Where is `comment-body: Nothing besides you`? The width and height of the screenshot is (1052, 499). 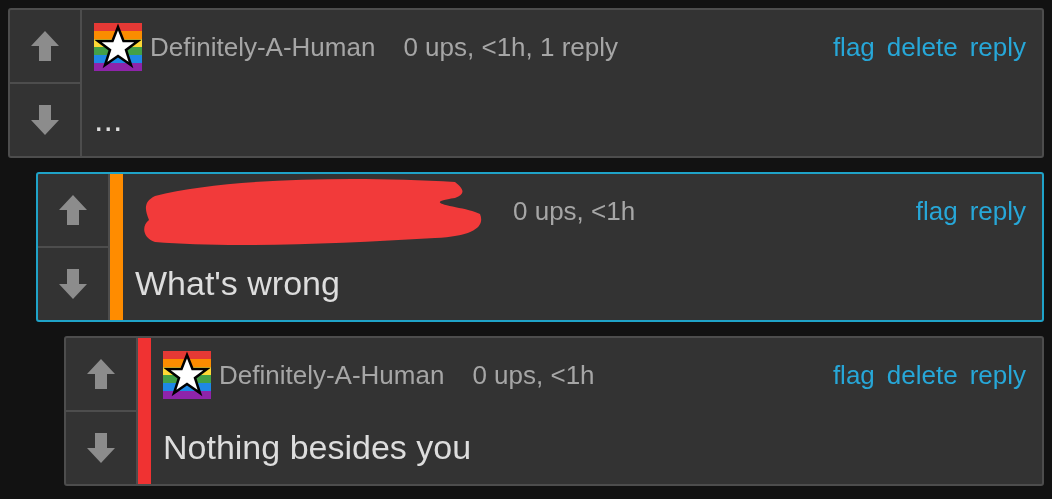 comment-body: Nothing besides you is located at coordinates (317, 447).